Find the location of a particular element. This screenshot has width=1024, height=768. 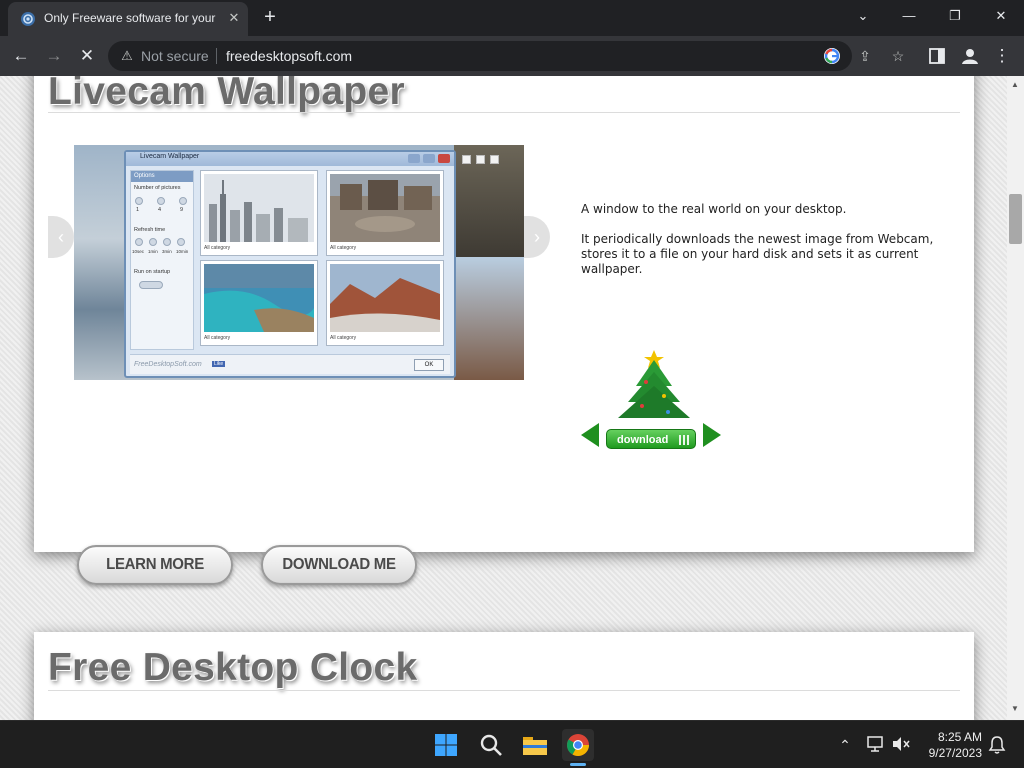

toggle-switch is located at coordinates (151, 285).